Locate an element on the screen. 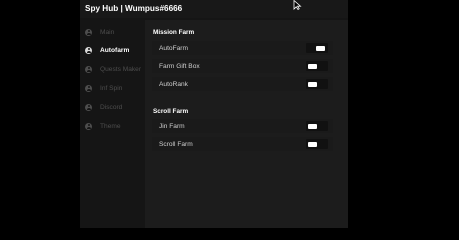 The width and height of the screenshot is (459, 240). sidebar-item-label: Inf Spin is located at coordinates (111, 88).